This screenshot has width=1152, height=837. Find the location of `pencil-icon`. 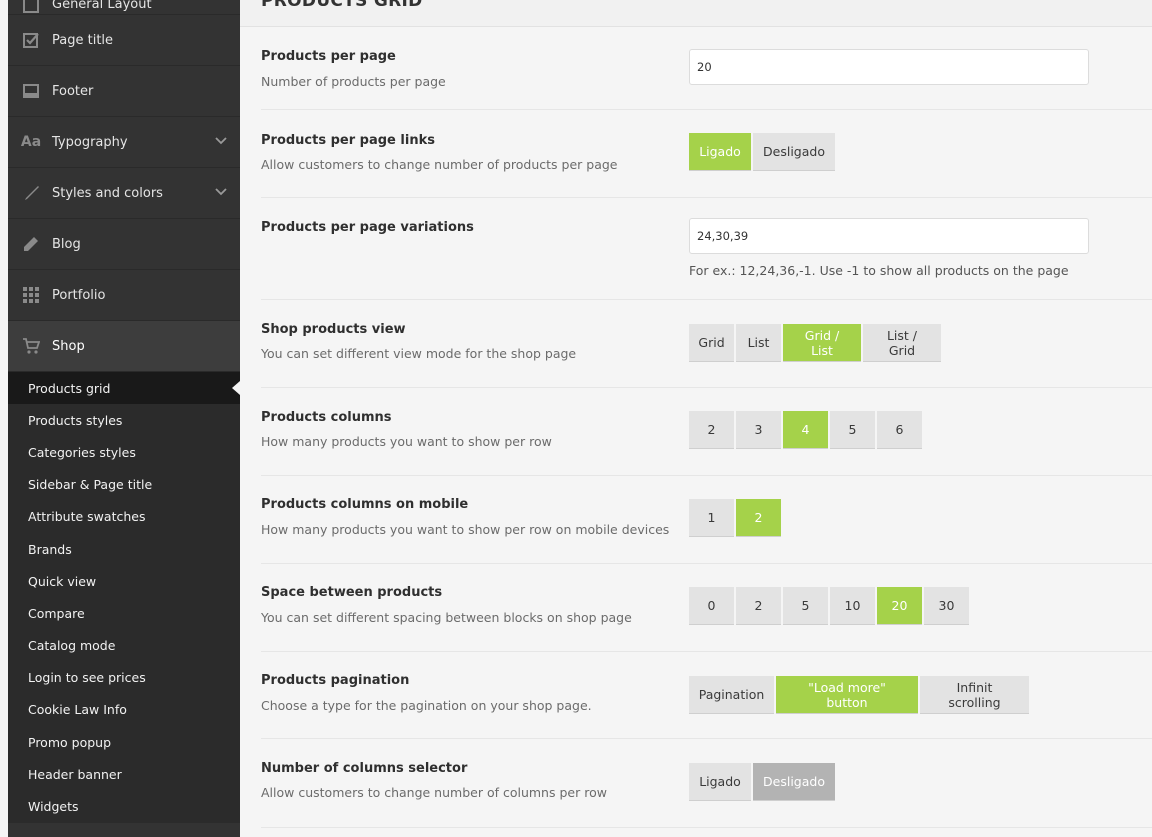

pencil-icon is located at coordinates (31, 244).